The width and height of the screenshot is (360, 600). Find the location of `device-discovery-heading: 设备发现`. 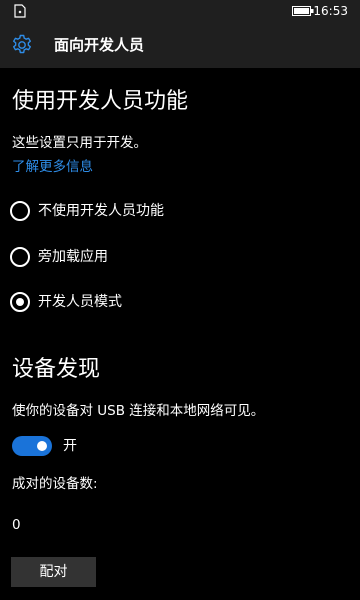

device-discovery-heading: 设备发现 is located at coordinates (56, 369).